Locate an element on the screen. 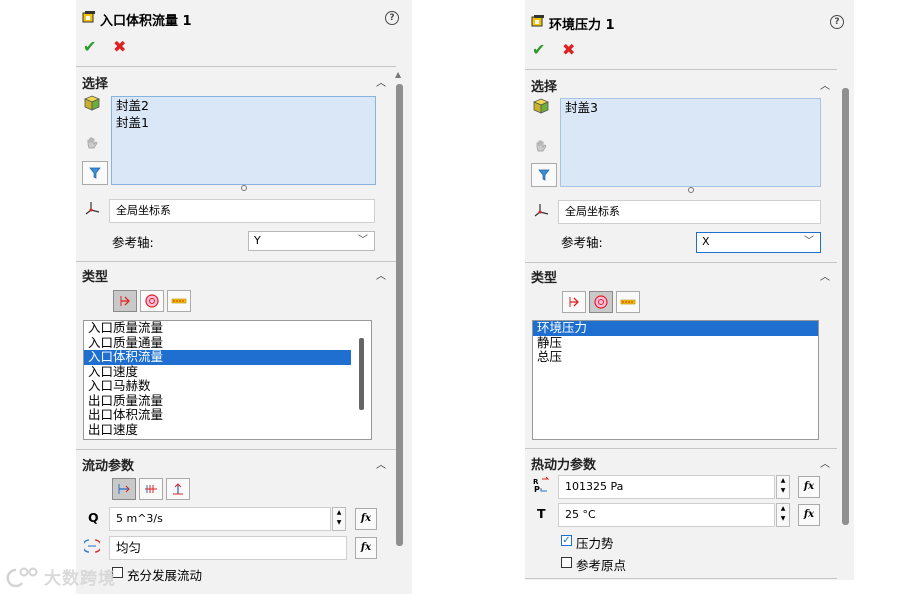 The height and width of the screenshot is (594, 905). list-item: 出口速度 is located at coordinates (227, 430).